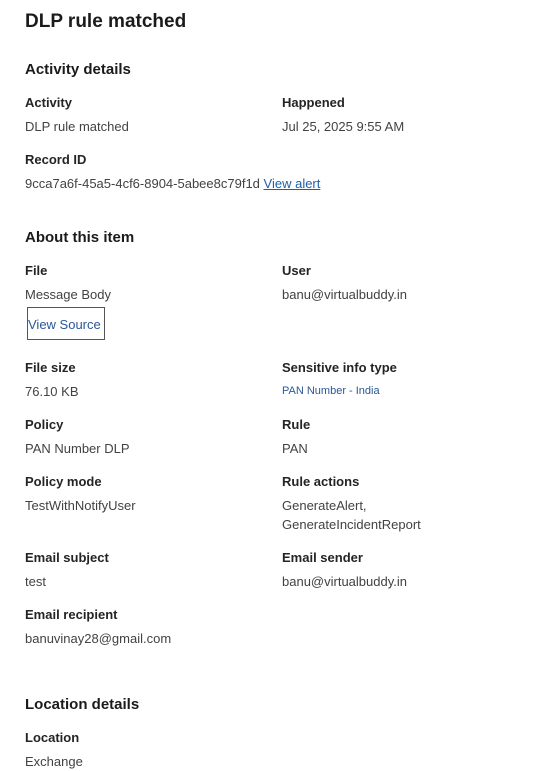 This screenshot has height=771, width=541. I want to click on activity-label: Activity, so click(48, 102).